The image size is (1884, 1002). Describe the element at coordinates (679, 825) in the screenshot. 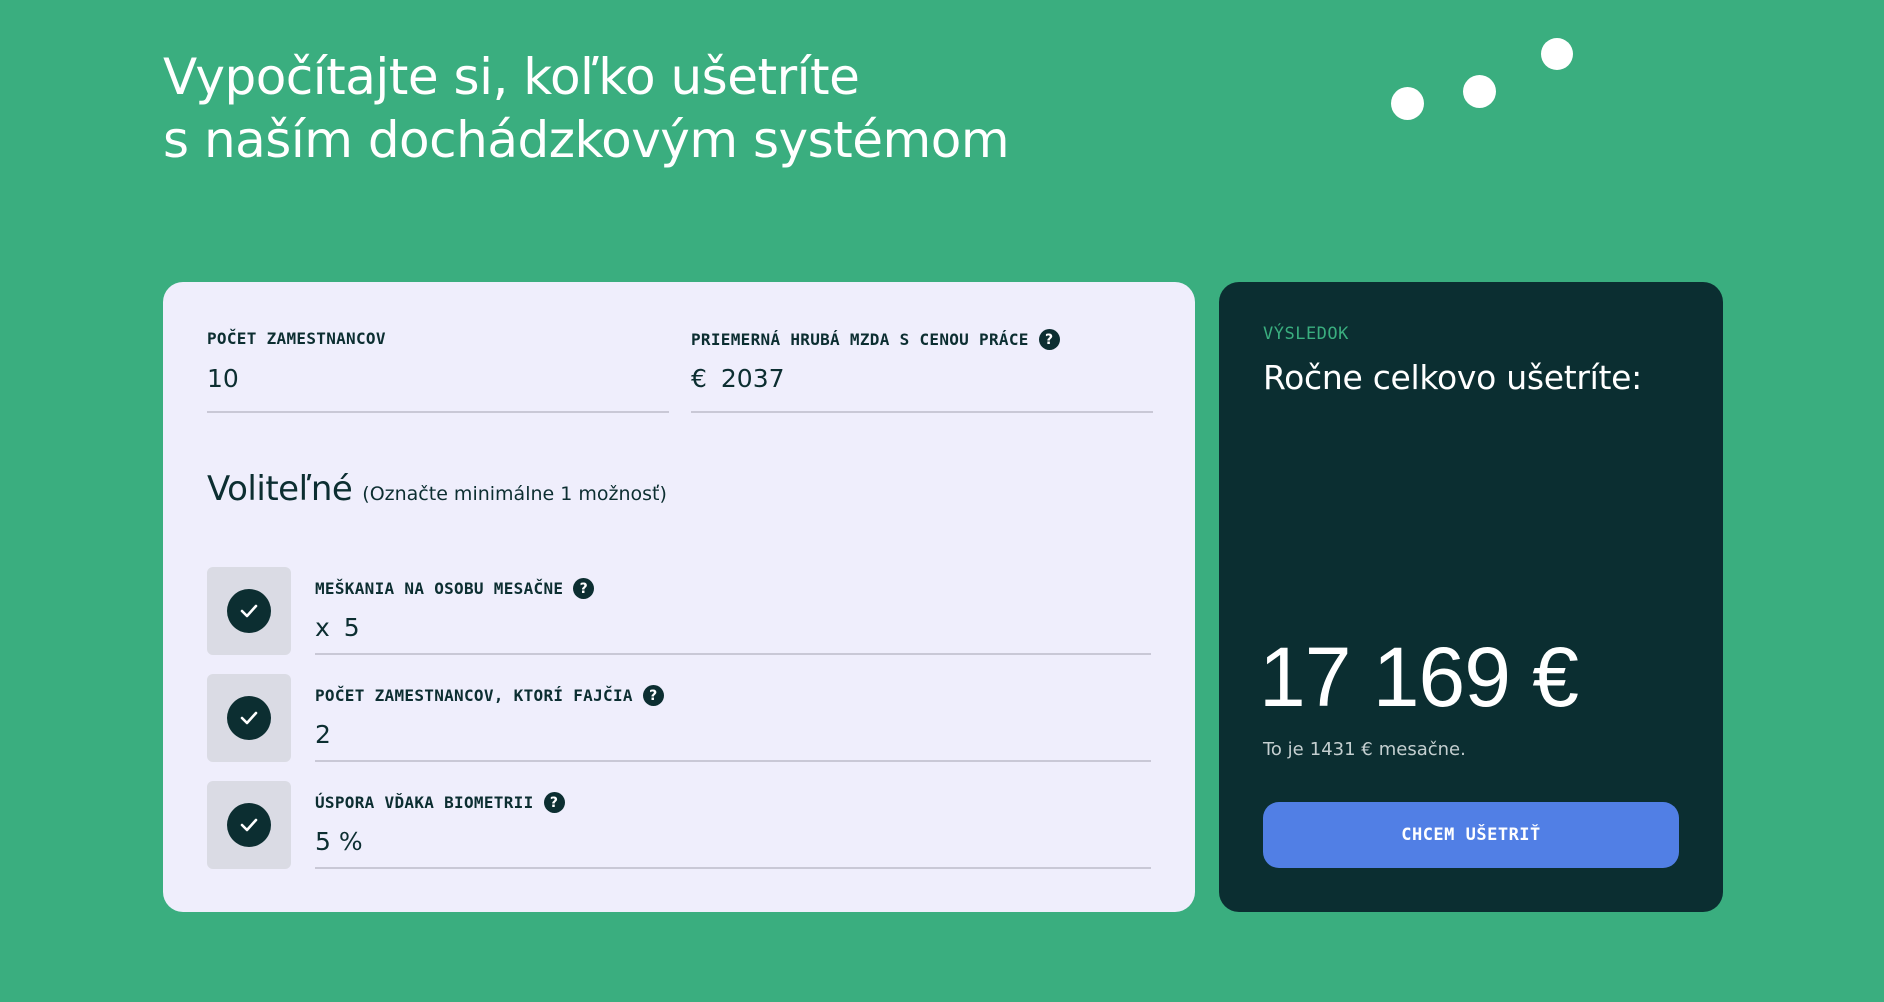

I see `option-row-biometrics: ÚSPORA VĎAKA BIOMETRII ? 5 %` at that location.